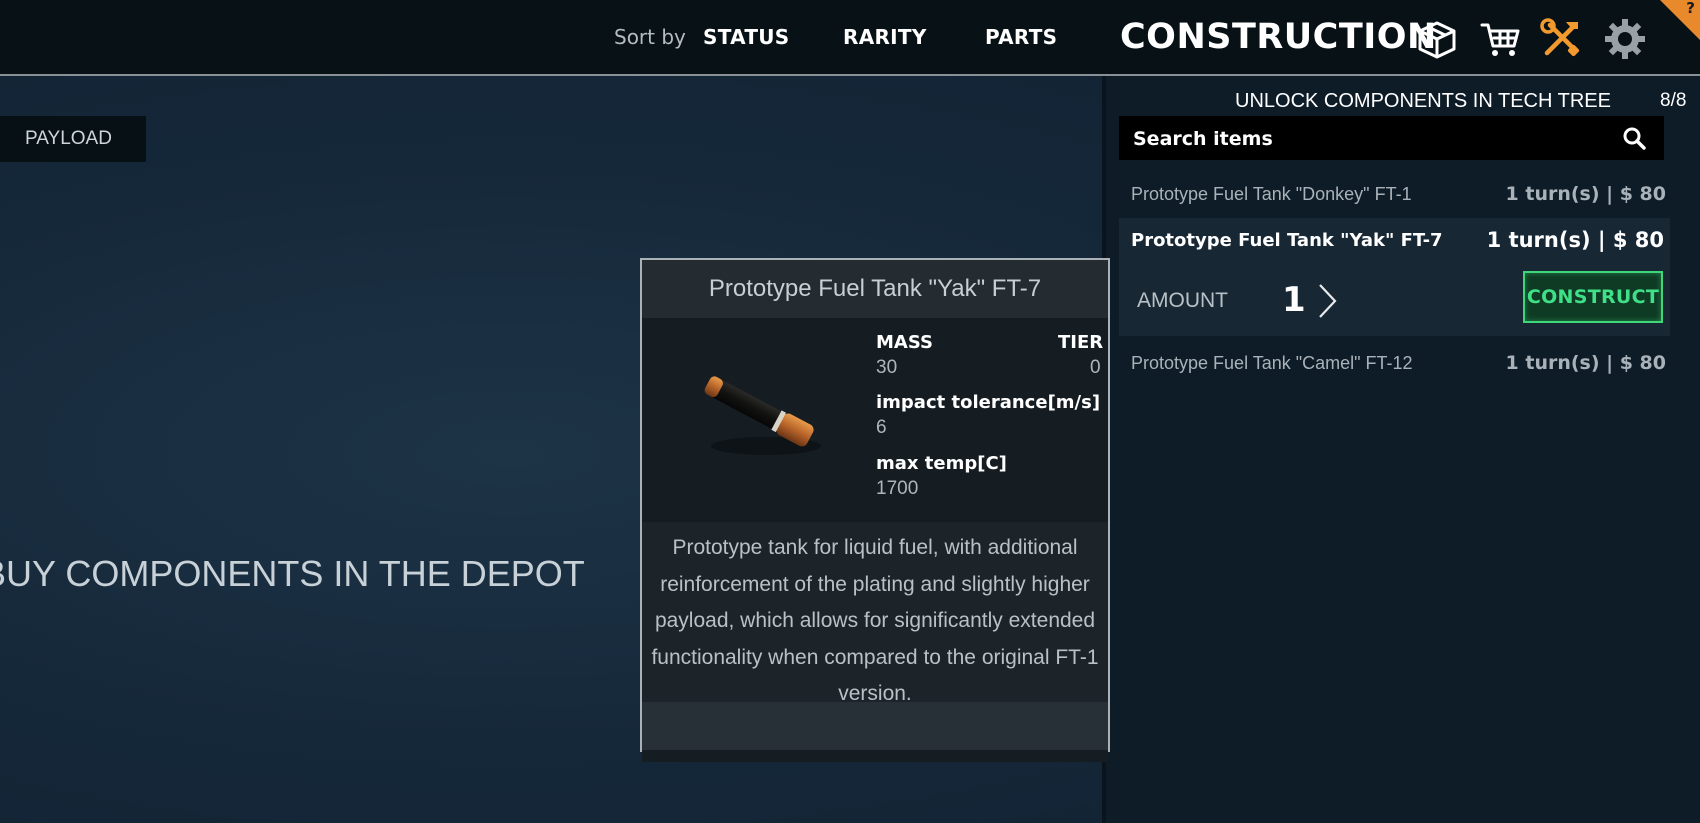 The image size is (1700, 823). Describe the element at coordinates (897, 488) in the screenshot. I see `max-temp-value: 1700` at that location.